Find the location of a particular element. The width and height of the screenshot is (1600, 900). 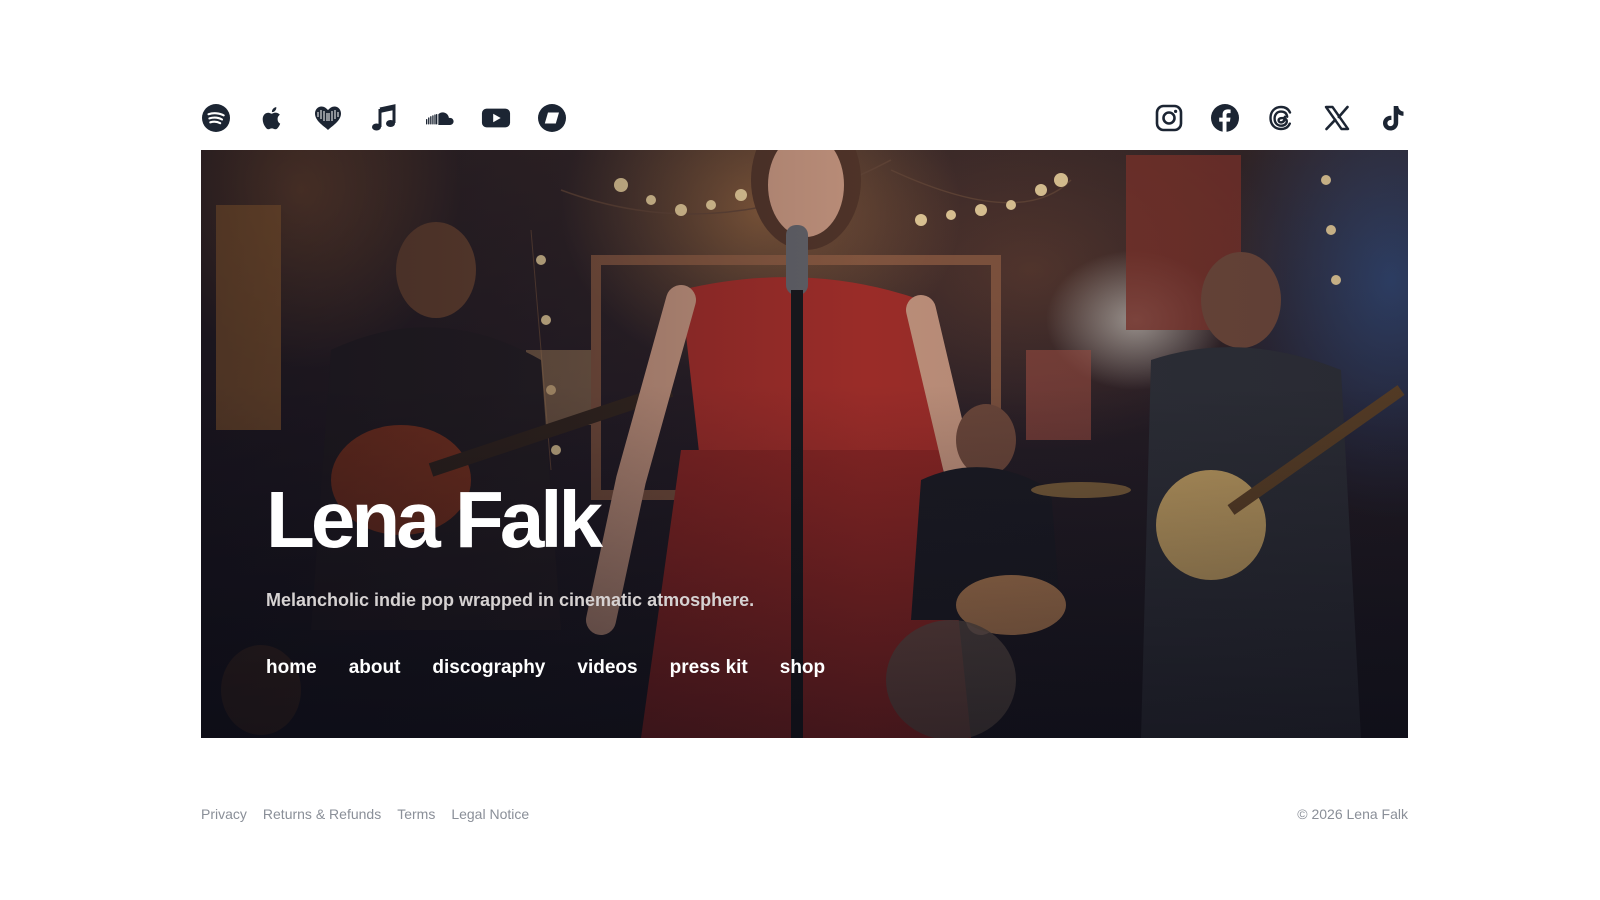

streaming-links is located at coordinates (384, 118).